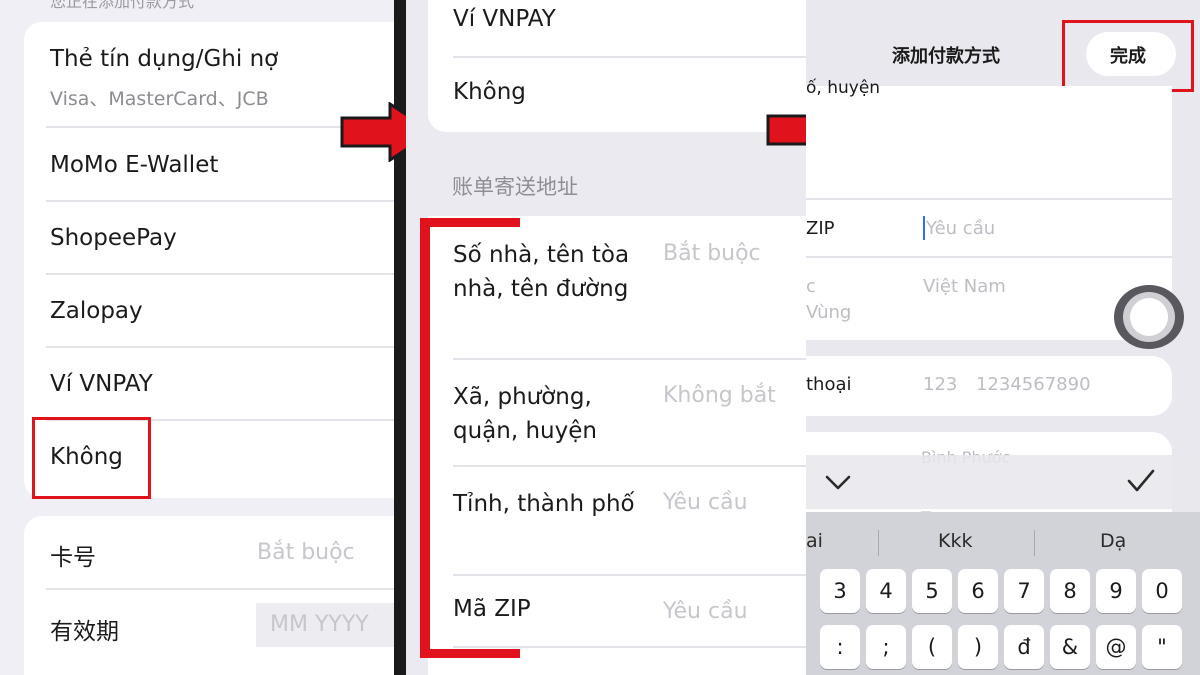 The height and width of the screenshot is (675, 1200). Describe the element at coordinates (515, 187) in the screenshot. I see `billing-section-header: 账单寄送地址` at that location.